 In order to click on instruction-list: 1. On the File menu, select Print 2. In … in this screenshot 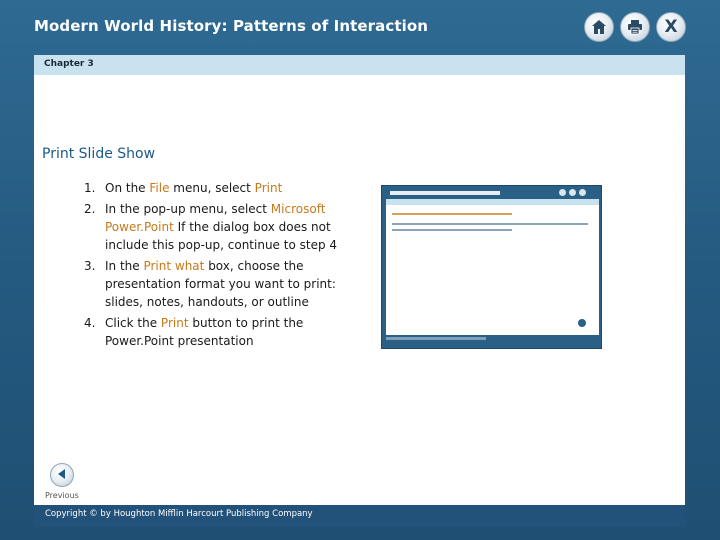, I will do `click(219, 266)`.